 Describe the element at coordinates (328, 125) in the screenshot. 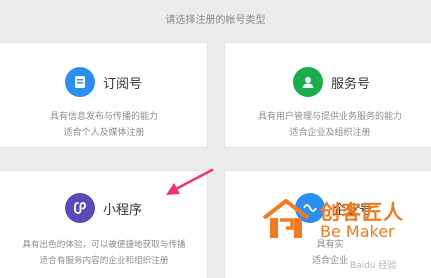

I see `card-description: 具有用户管理与提供业务服务的能力 适合企业及组织注册` at that location.